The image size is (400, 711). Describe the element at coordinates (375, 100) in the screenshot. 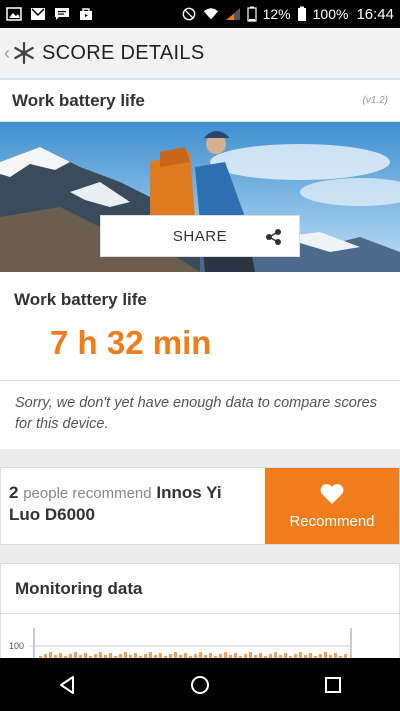

I see `version-label: (v1.2)` at that location.